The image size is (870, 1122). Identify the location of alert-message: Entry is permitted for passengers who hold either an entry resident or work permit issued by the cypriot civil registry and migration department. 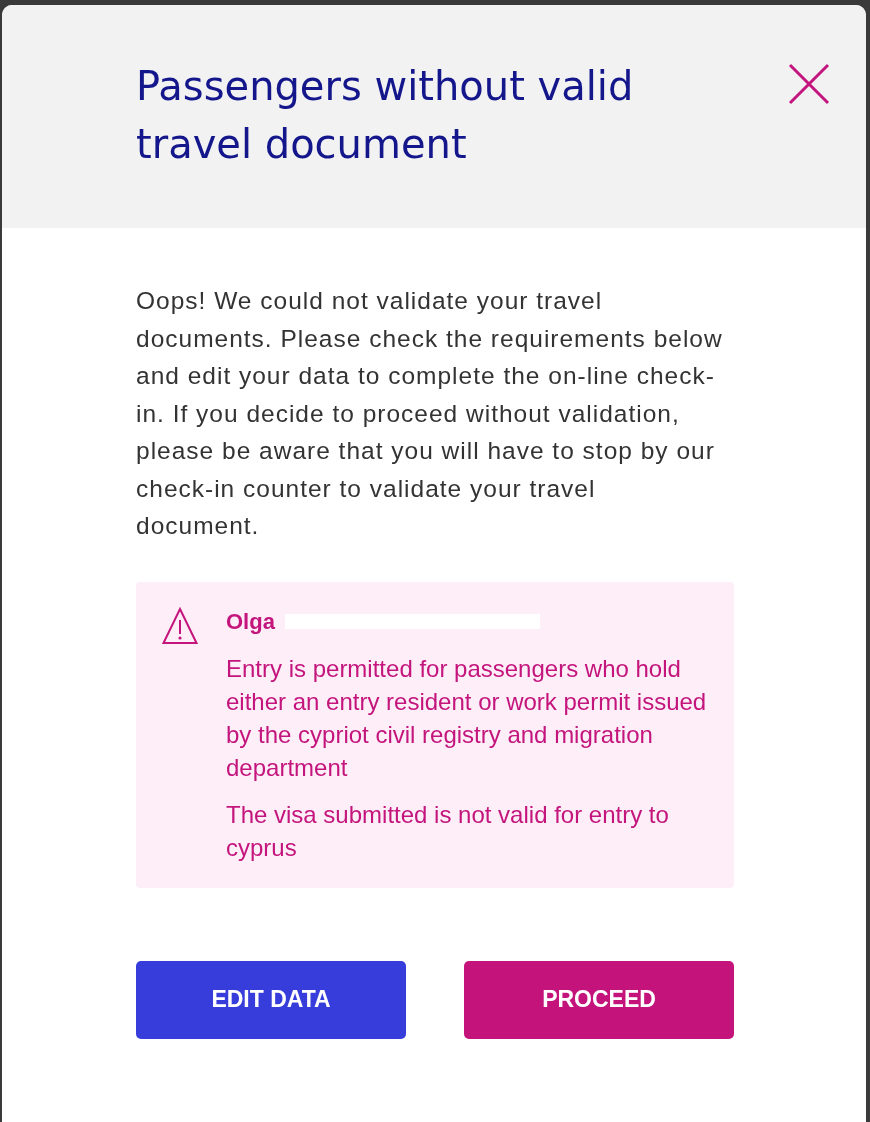
(467, 718).